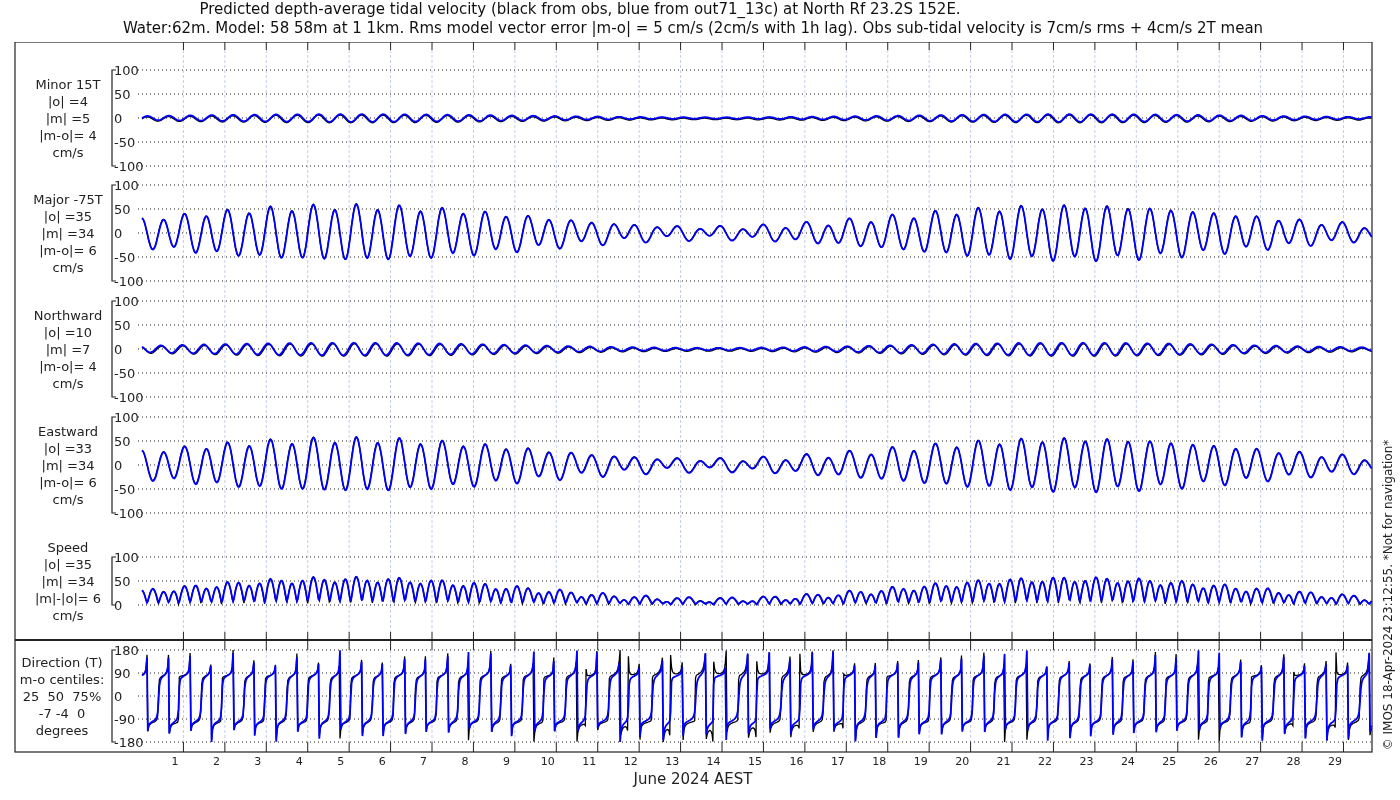 This screenshot has width=1400, height=800. What do you see at coordinates (547, 761) in the screenshot?
I see `x-tick-label: 10` at bounding box center [547, 761].